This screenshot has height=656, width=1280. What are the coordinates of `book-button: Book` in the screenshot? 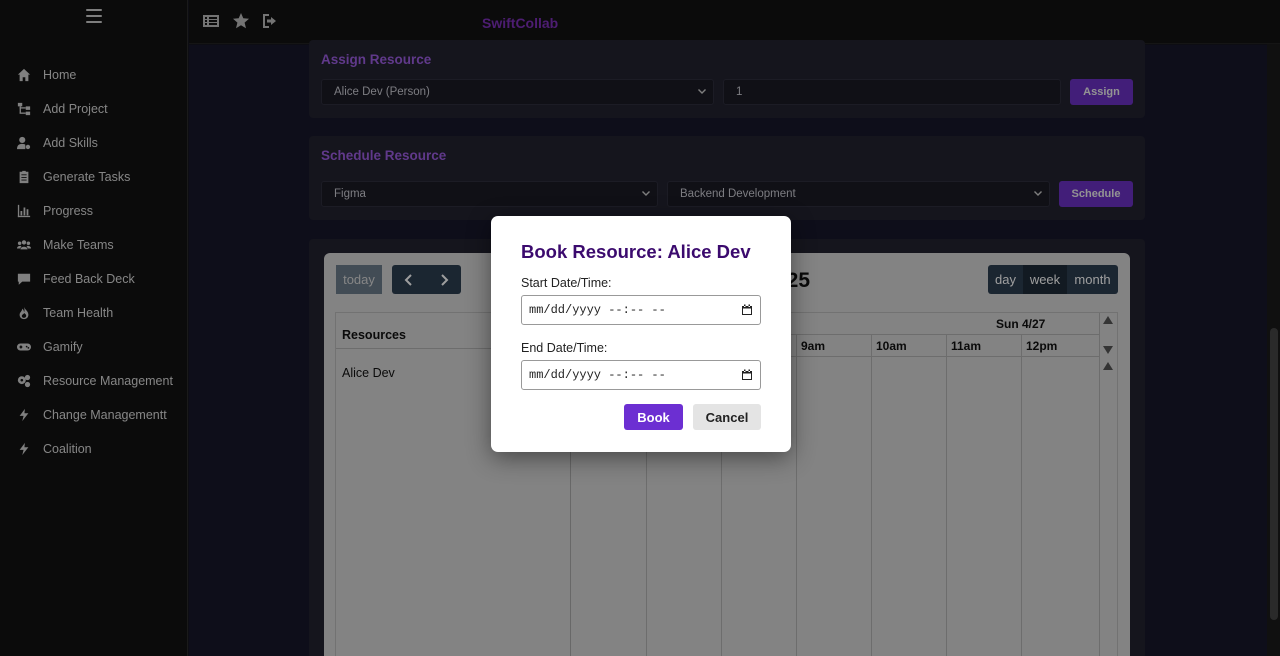 It's located at (653, 417).